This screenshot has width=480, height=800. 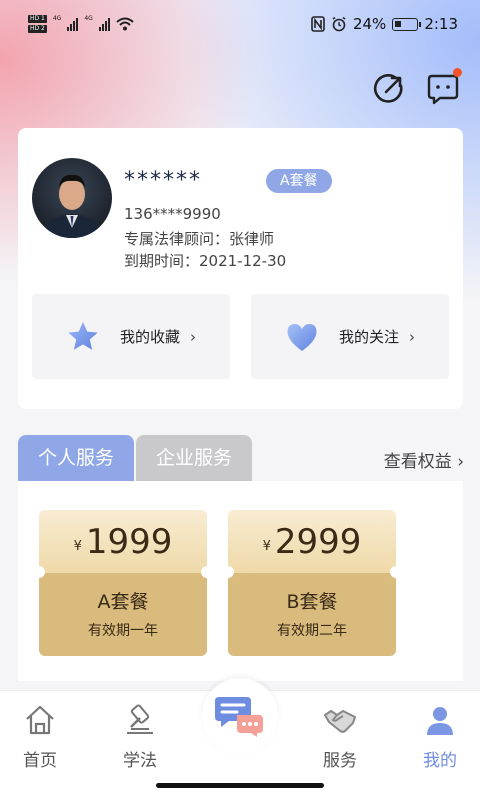 What do you see at coordinates (369, 24) in the screenshot?
I see `battery-percent: 24%` at bounding box center [369, 24].